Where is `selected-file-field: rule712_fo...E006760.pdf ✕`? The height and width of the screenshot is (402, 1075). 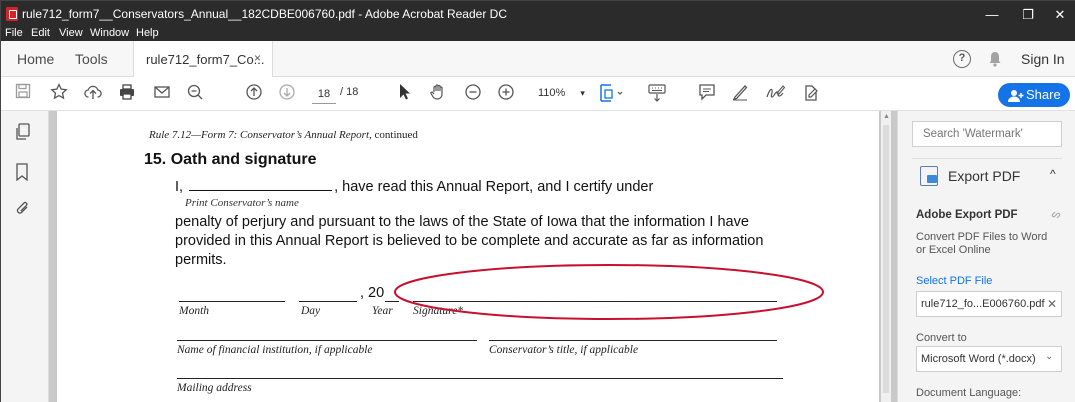
selected-file-field: rule712_fo...E006760.pdf ✕ is located at coordinates (989, 304).